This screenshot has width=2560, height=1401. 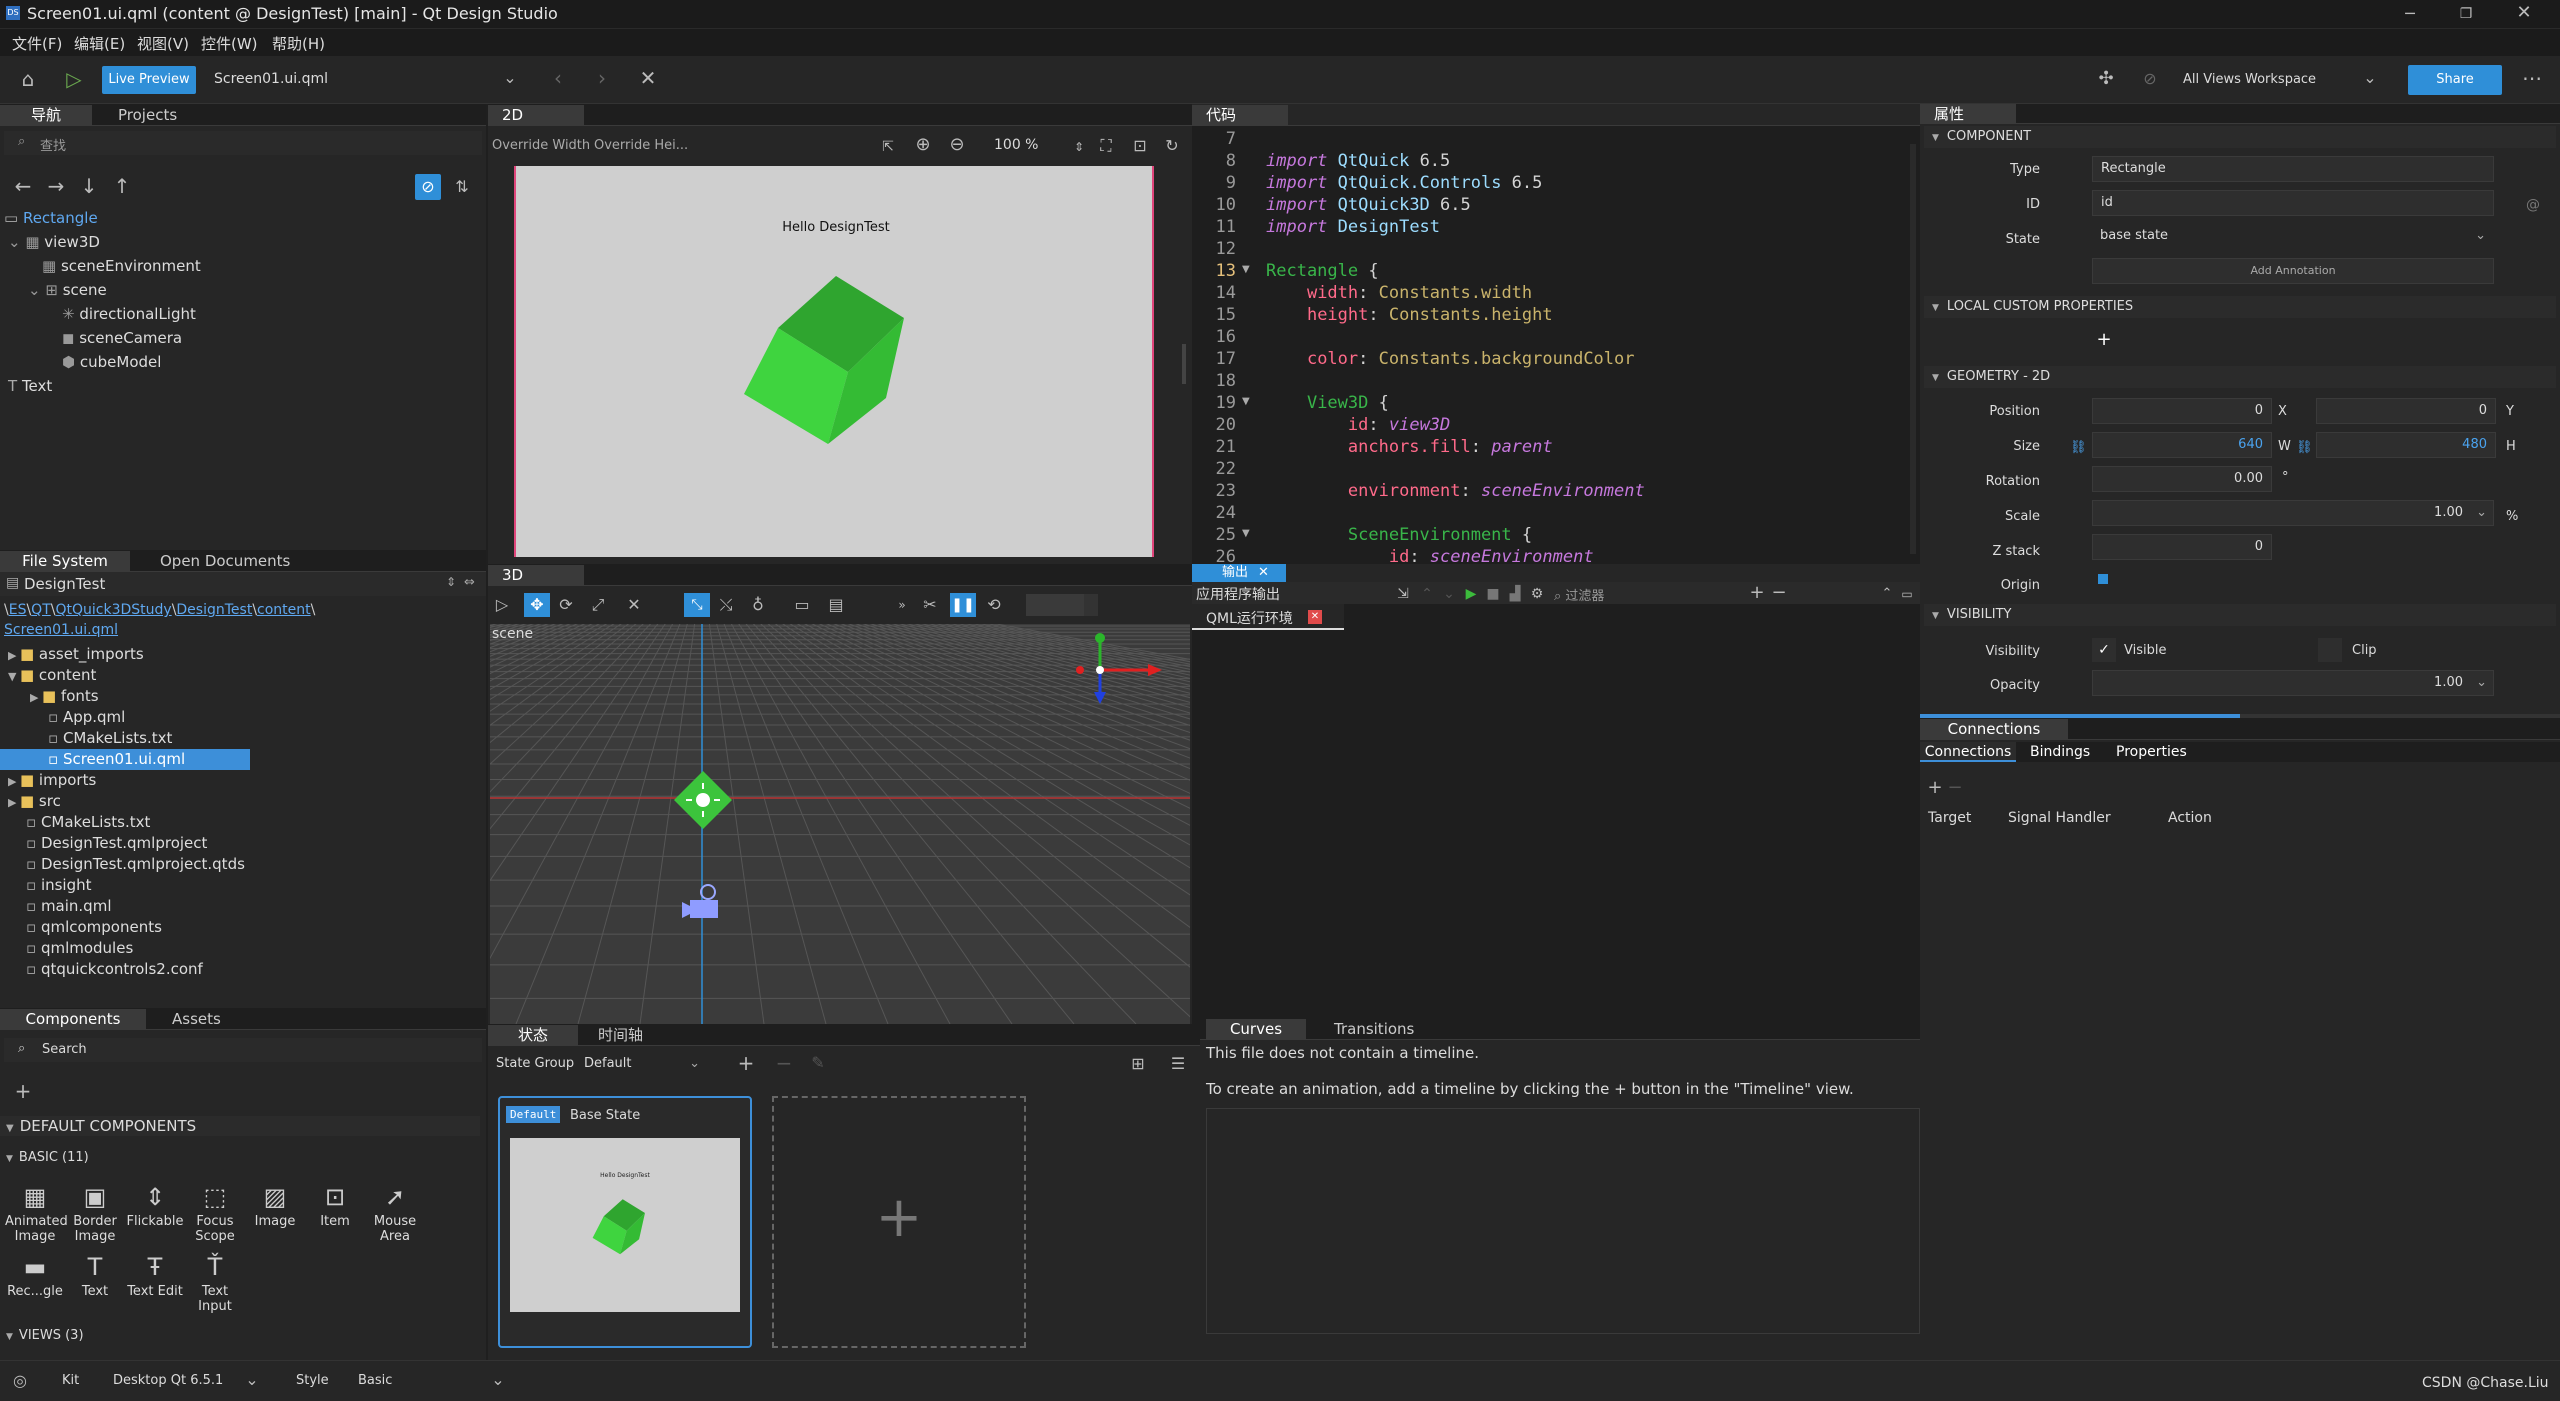 I want to click on file-item: ▫ CMakeLists.txt, so click(x=88, y=822).